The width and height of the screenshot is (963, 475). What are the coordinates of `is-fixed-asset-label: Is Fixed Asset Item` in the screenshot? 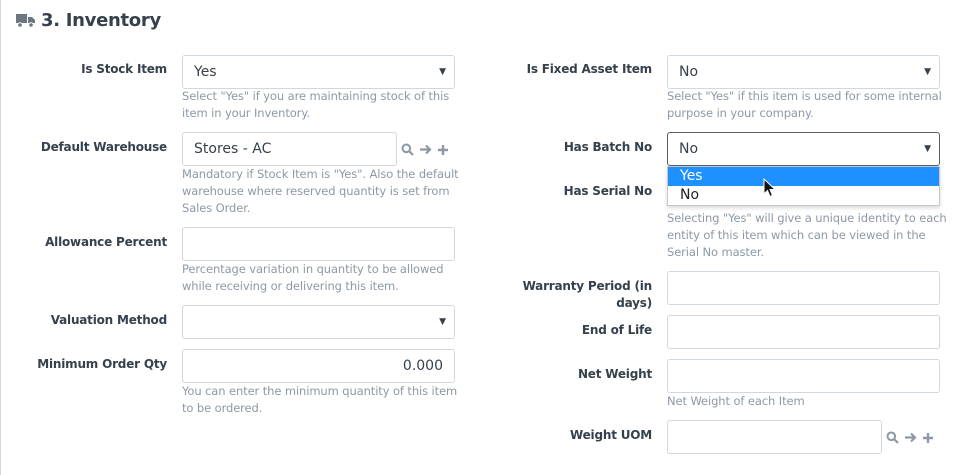 It's located at (589, 69).